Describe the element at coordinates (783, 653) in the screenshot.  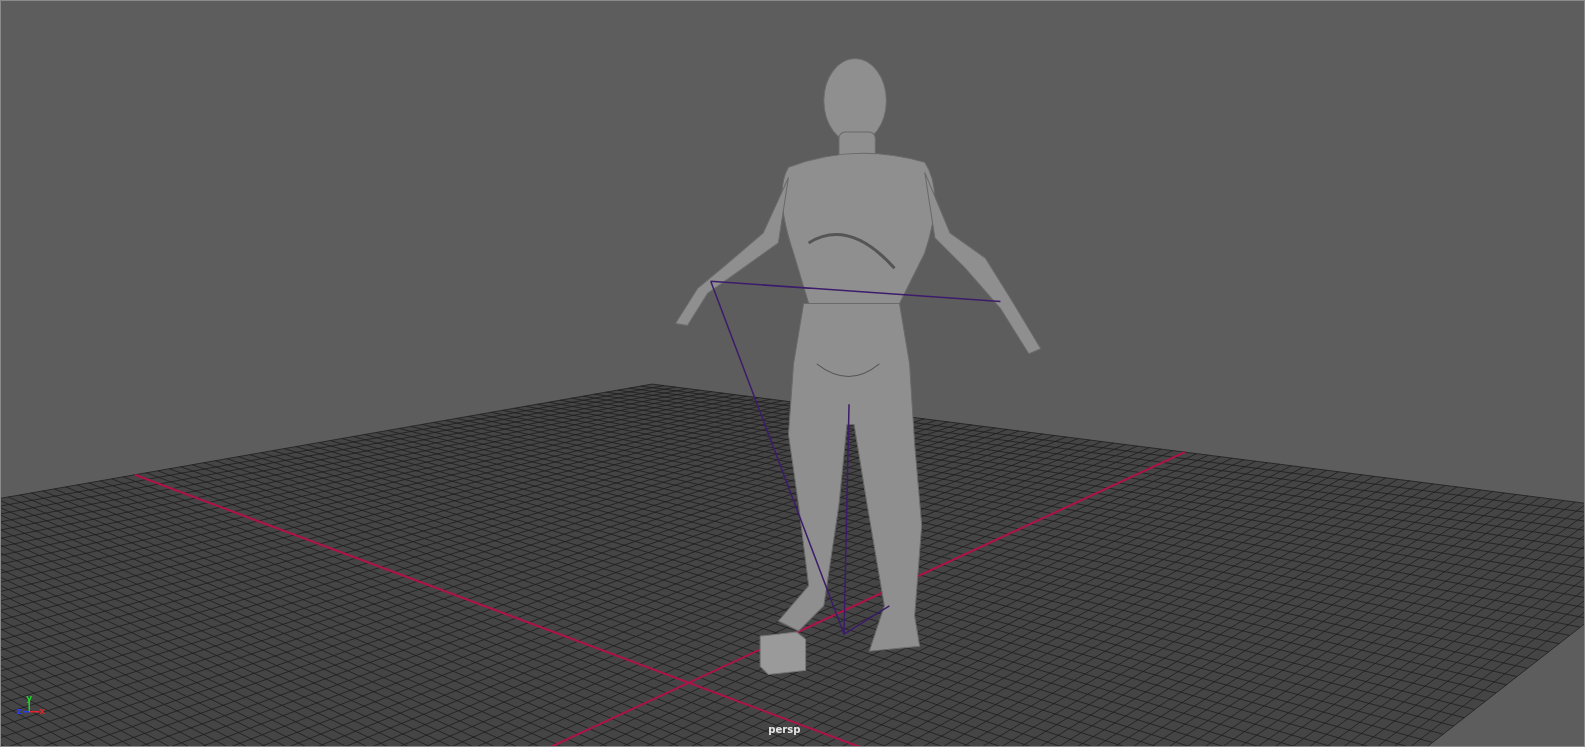
I see `cube` at that location.